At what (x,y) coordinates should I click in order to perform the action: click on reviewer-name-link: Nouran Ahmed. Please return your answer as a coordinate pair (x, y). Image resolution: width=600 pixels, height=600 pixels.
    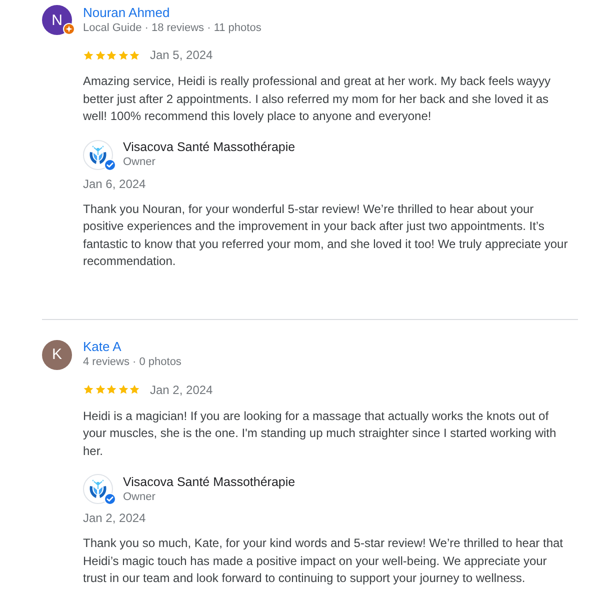
    Looking at the image, I should click on (126, 13).